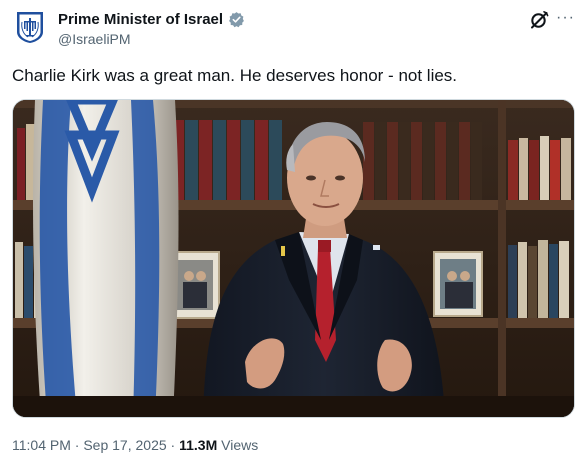 The width and height of the screenshot is (584, 462). What do you see at coordinates (567, 19) in the screenshot?
I see `more-options-button: ···` at bounding box center [567, 19].